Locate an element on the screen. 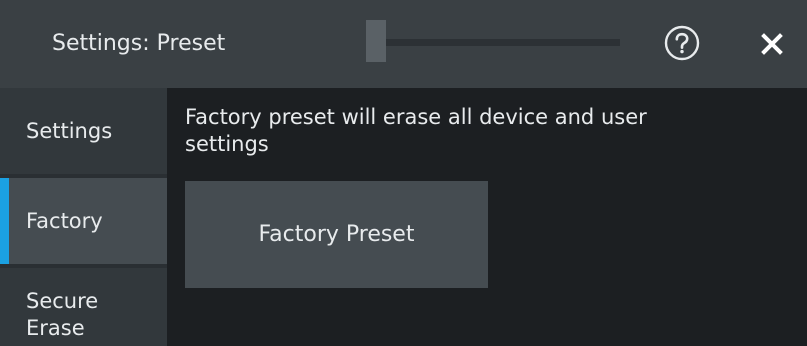 This screenshot has height=346, width=807. sidebar-item-secure-erase: Secure Erase is located at coordinates (83, 307).